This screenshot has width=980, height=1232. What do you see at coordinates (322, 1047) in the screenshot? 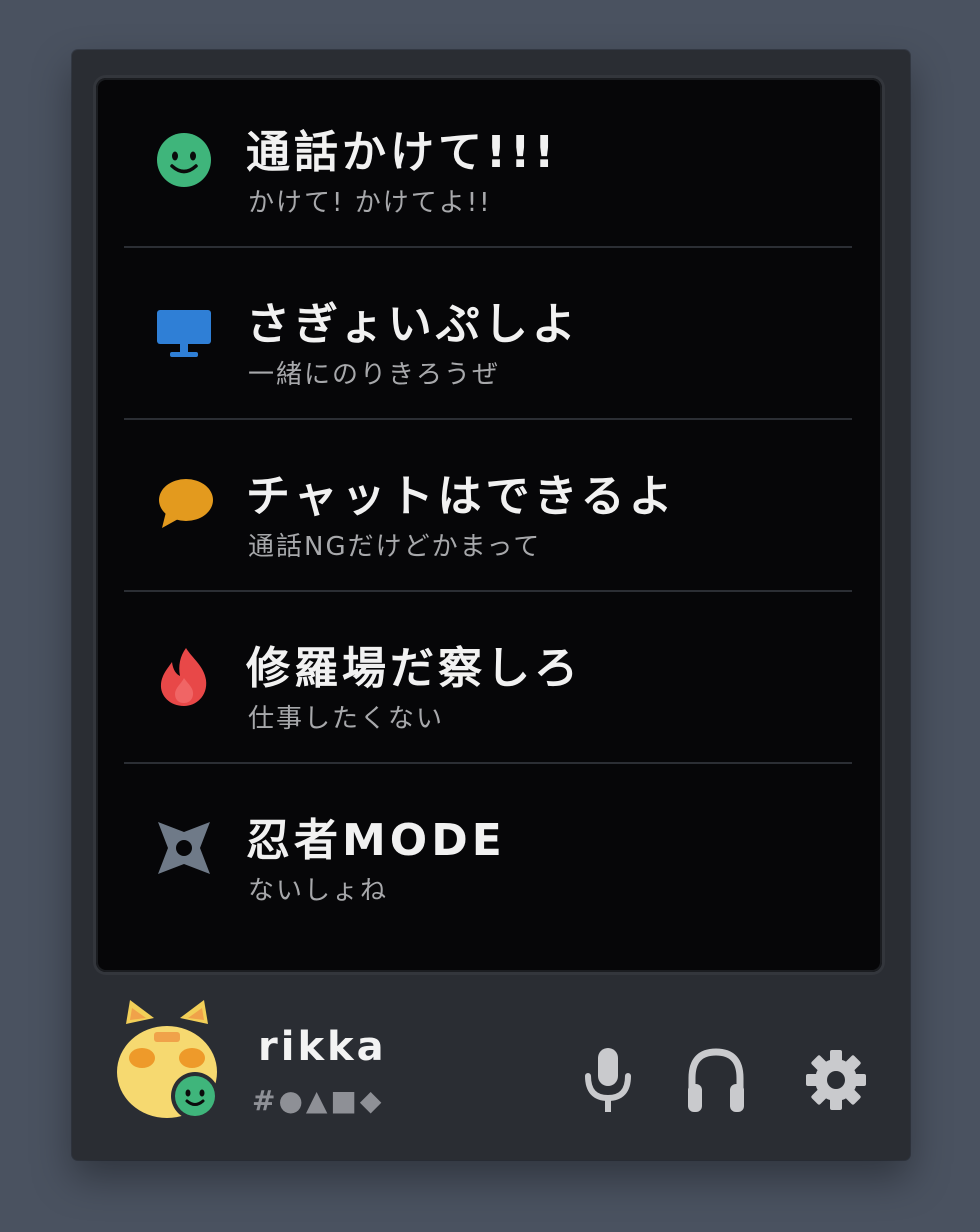
I see `username: rikka` at bounding box center [322, 1047].